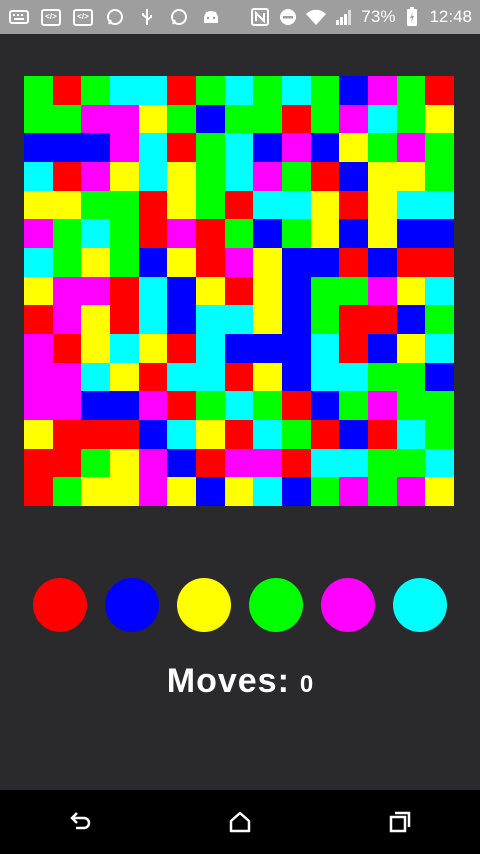  I want to click on moves-counter: Moves: 0, so click(240, 681).